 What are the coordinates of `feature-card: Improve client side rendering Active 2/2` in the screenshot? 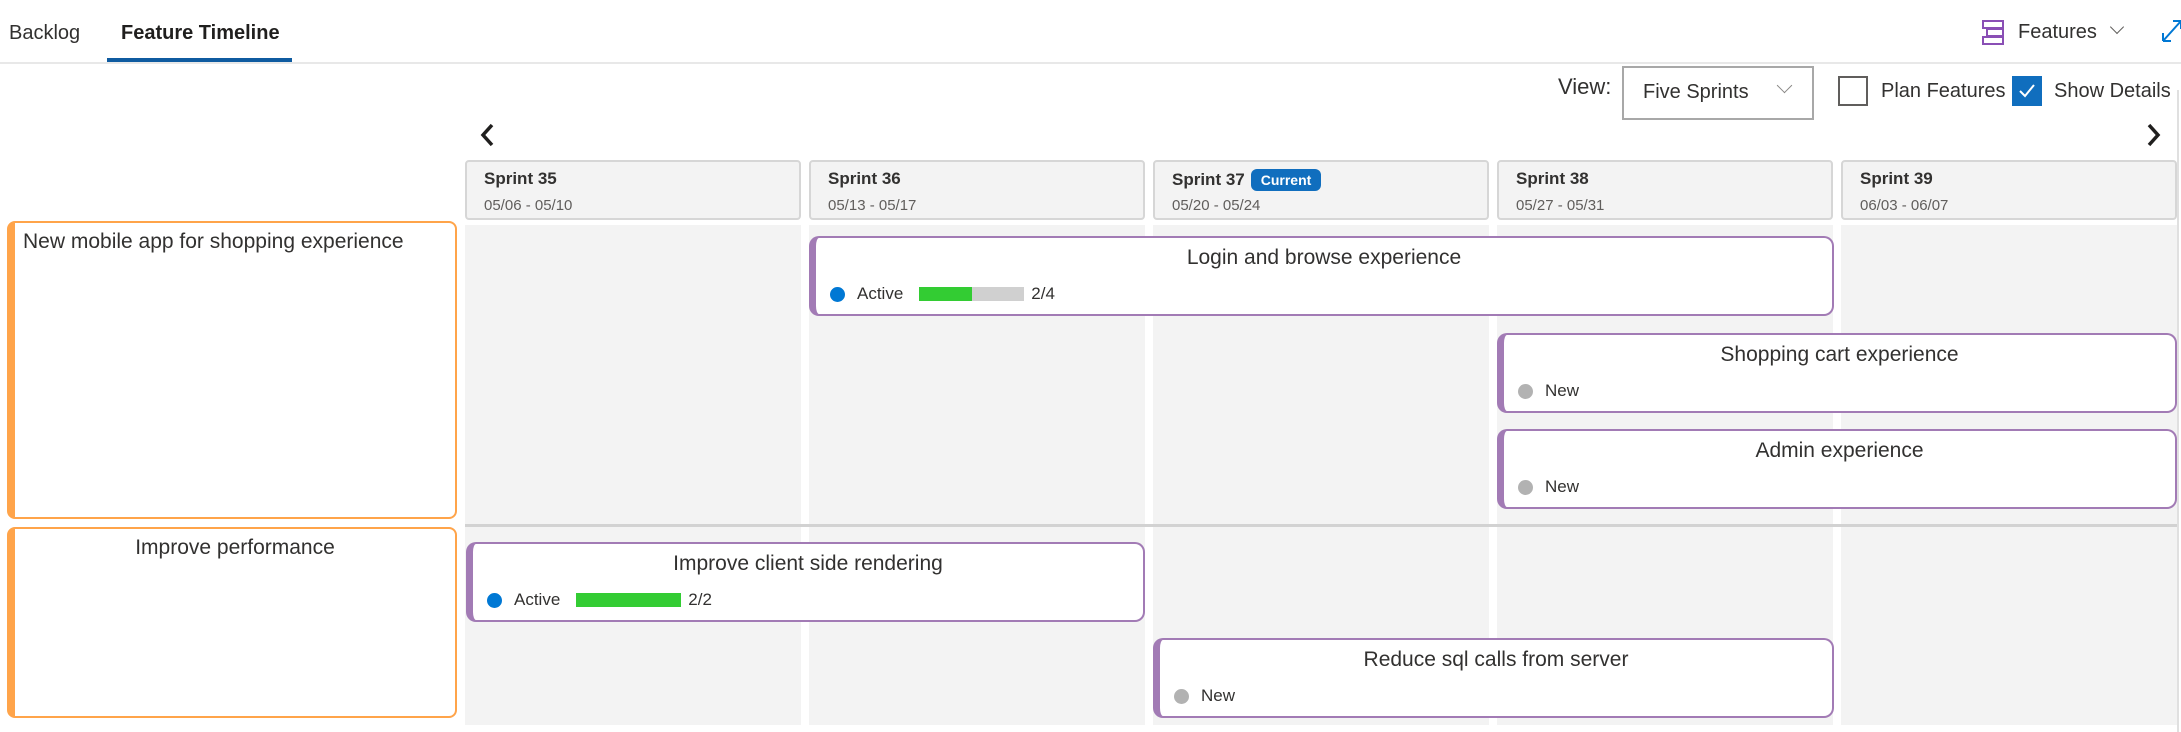 It's located at (805, 582).